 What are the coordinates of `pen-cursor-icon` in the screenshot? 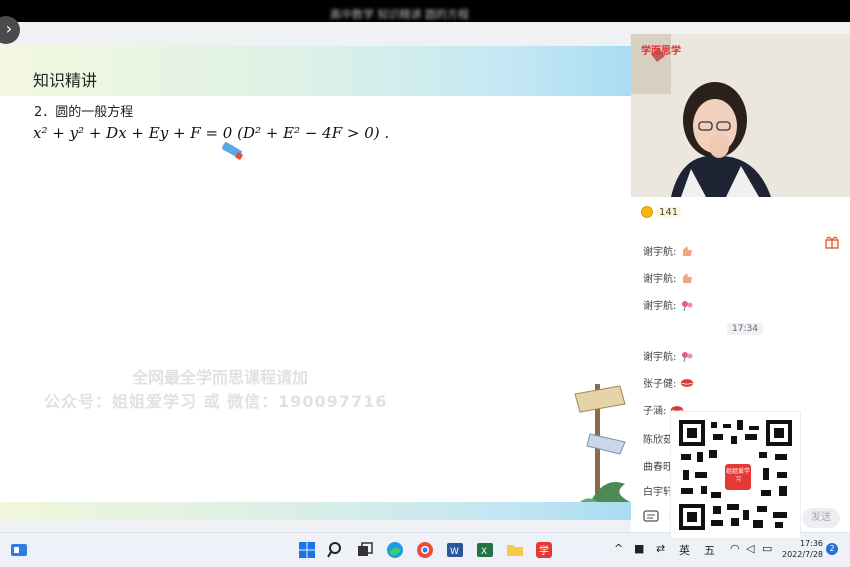 It's located at (232, 151).